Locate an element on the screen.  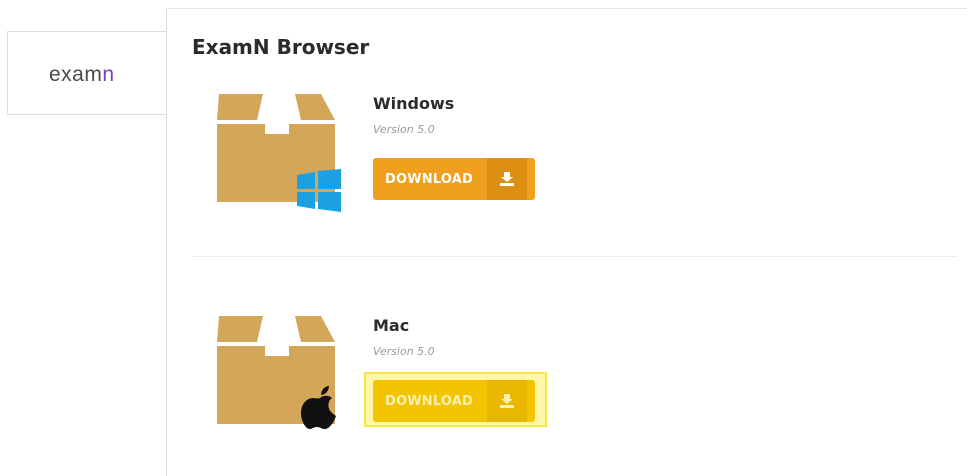
version-mac: Version 5.0 is located at coordinates (404, 351).